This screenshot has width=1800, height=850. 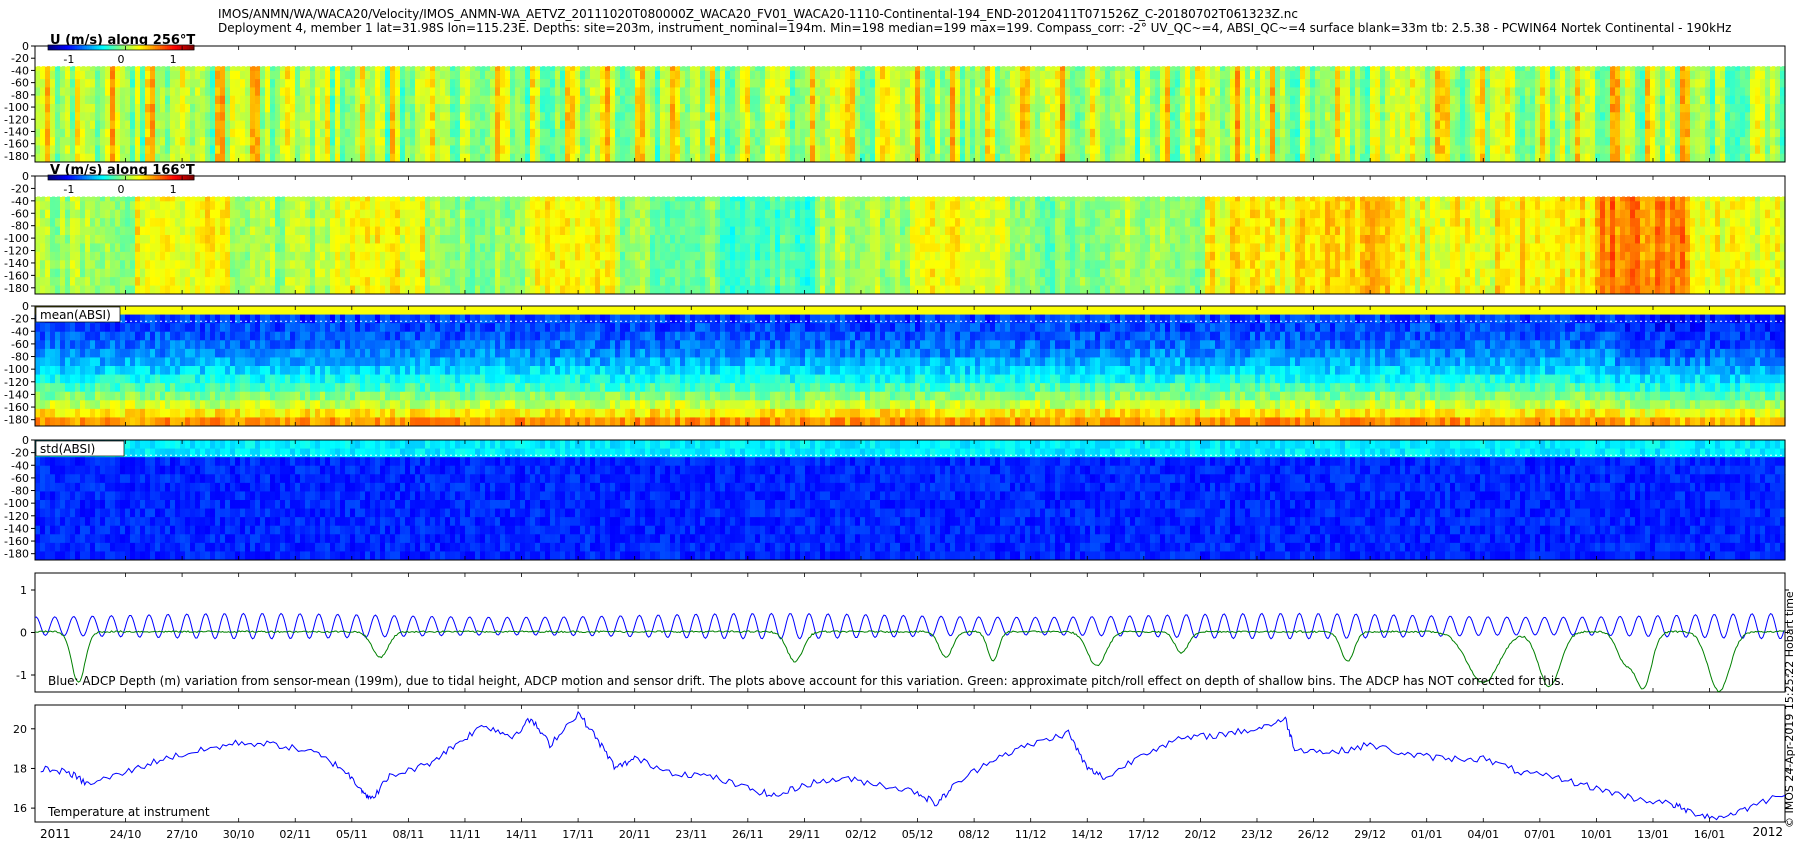 I want to click on x-tick-label: 26/12, so click(x=1314, y=834).